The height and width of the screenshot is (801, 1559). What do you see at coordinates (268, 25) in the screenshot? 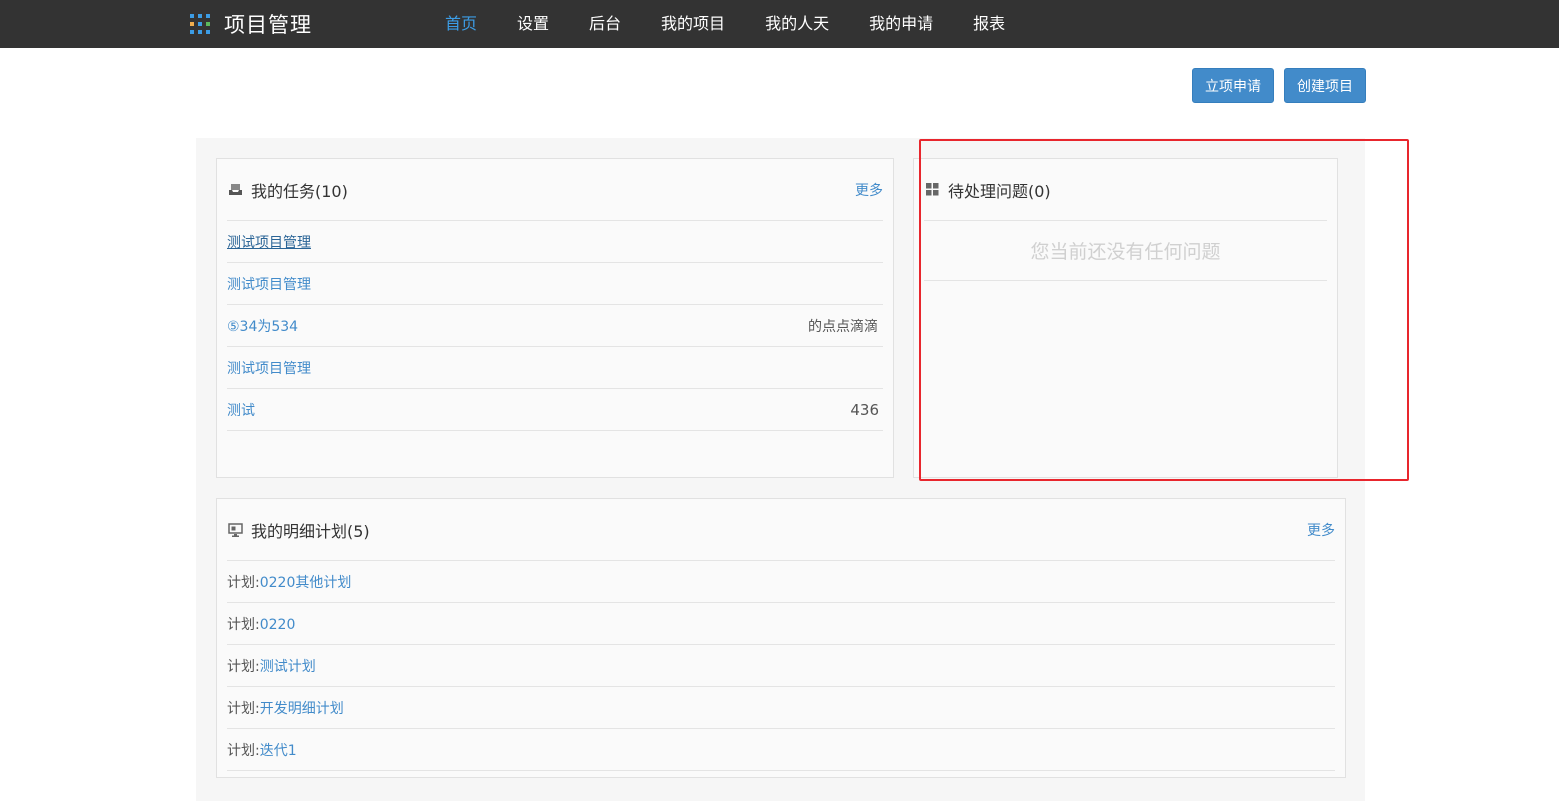
I see `app-title: 项目管理` at bounding box center [268, 25].